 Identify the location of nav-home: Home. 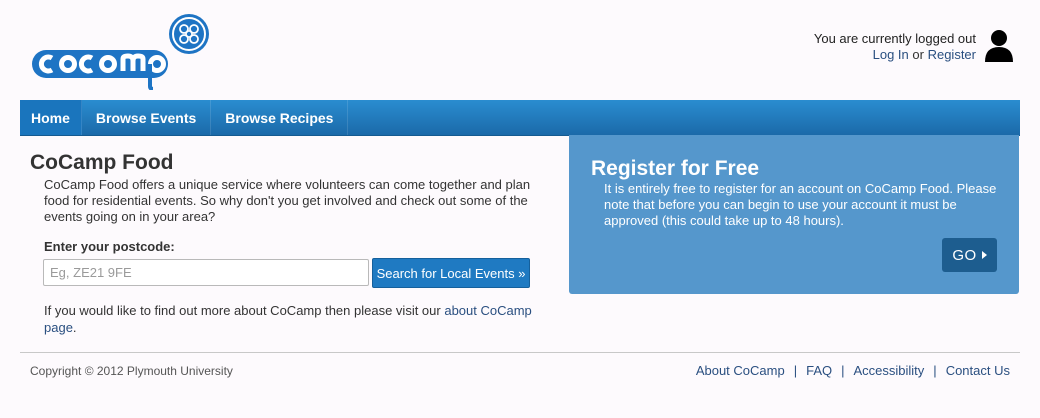
(51, 117).